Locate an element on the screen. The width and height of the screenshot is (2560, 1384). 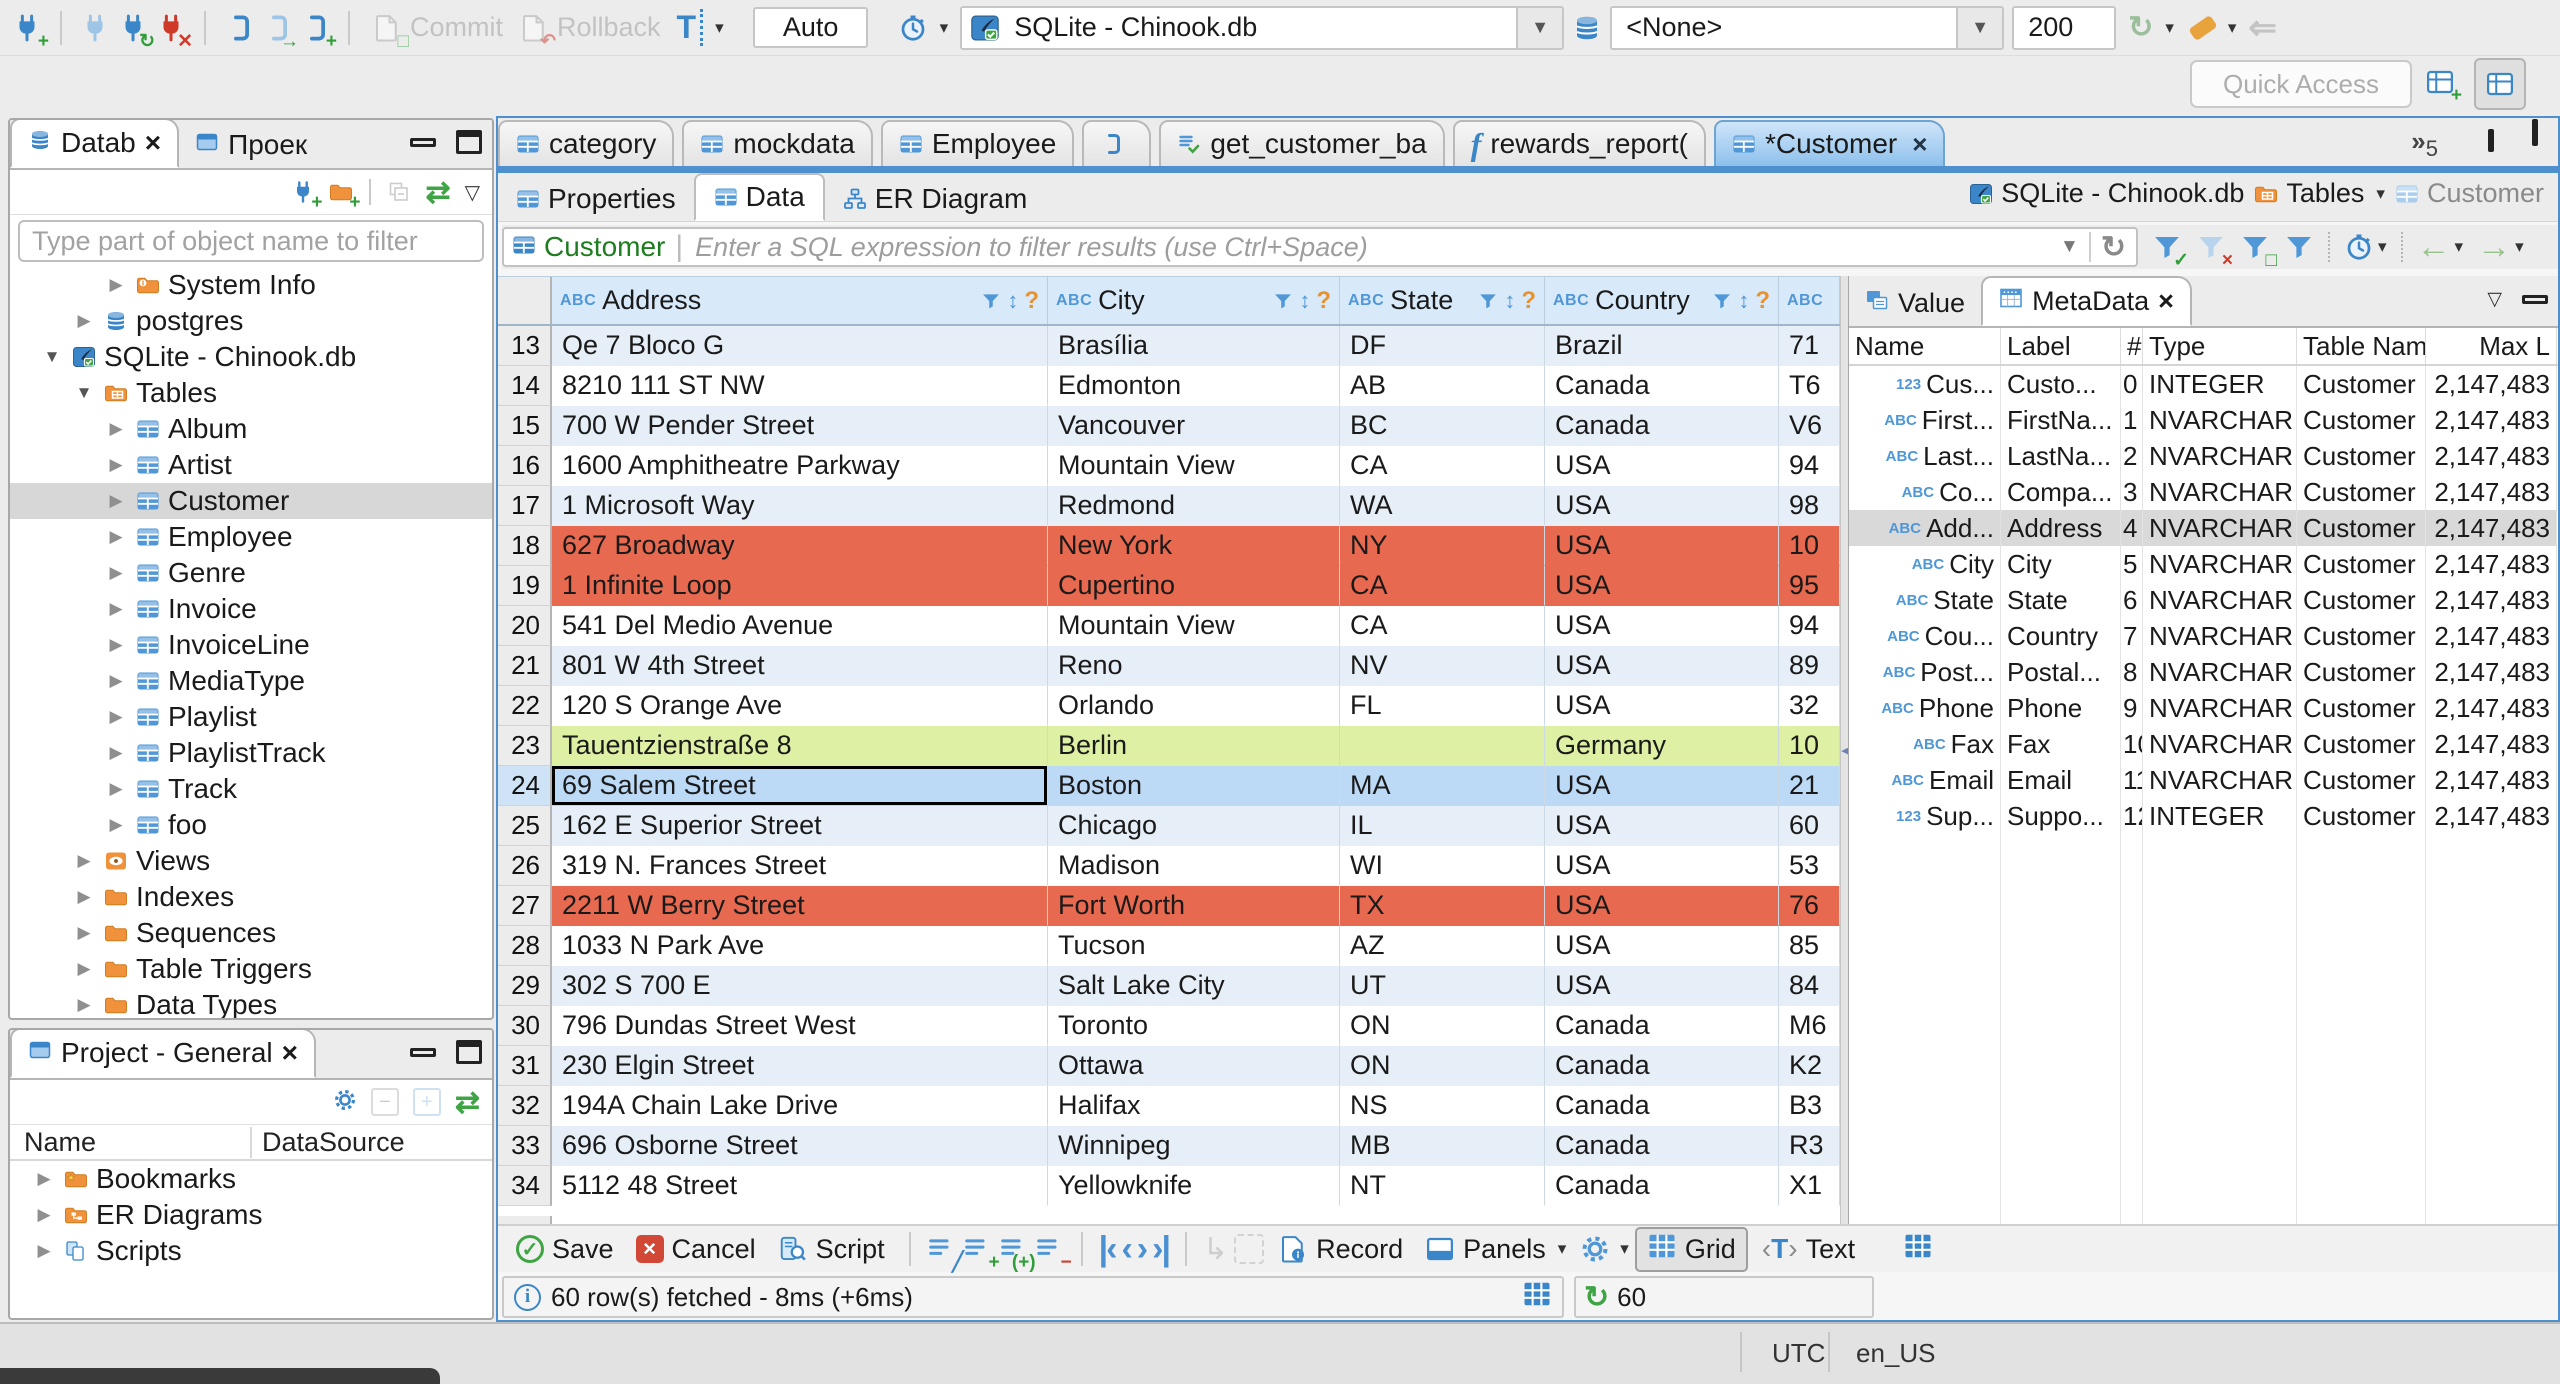
tree-item-album: ▶ Album is located at coordinates (251, 429).